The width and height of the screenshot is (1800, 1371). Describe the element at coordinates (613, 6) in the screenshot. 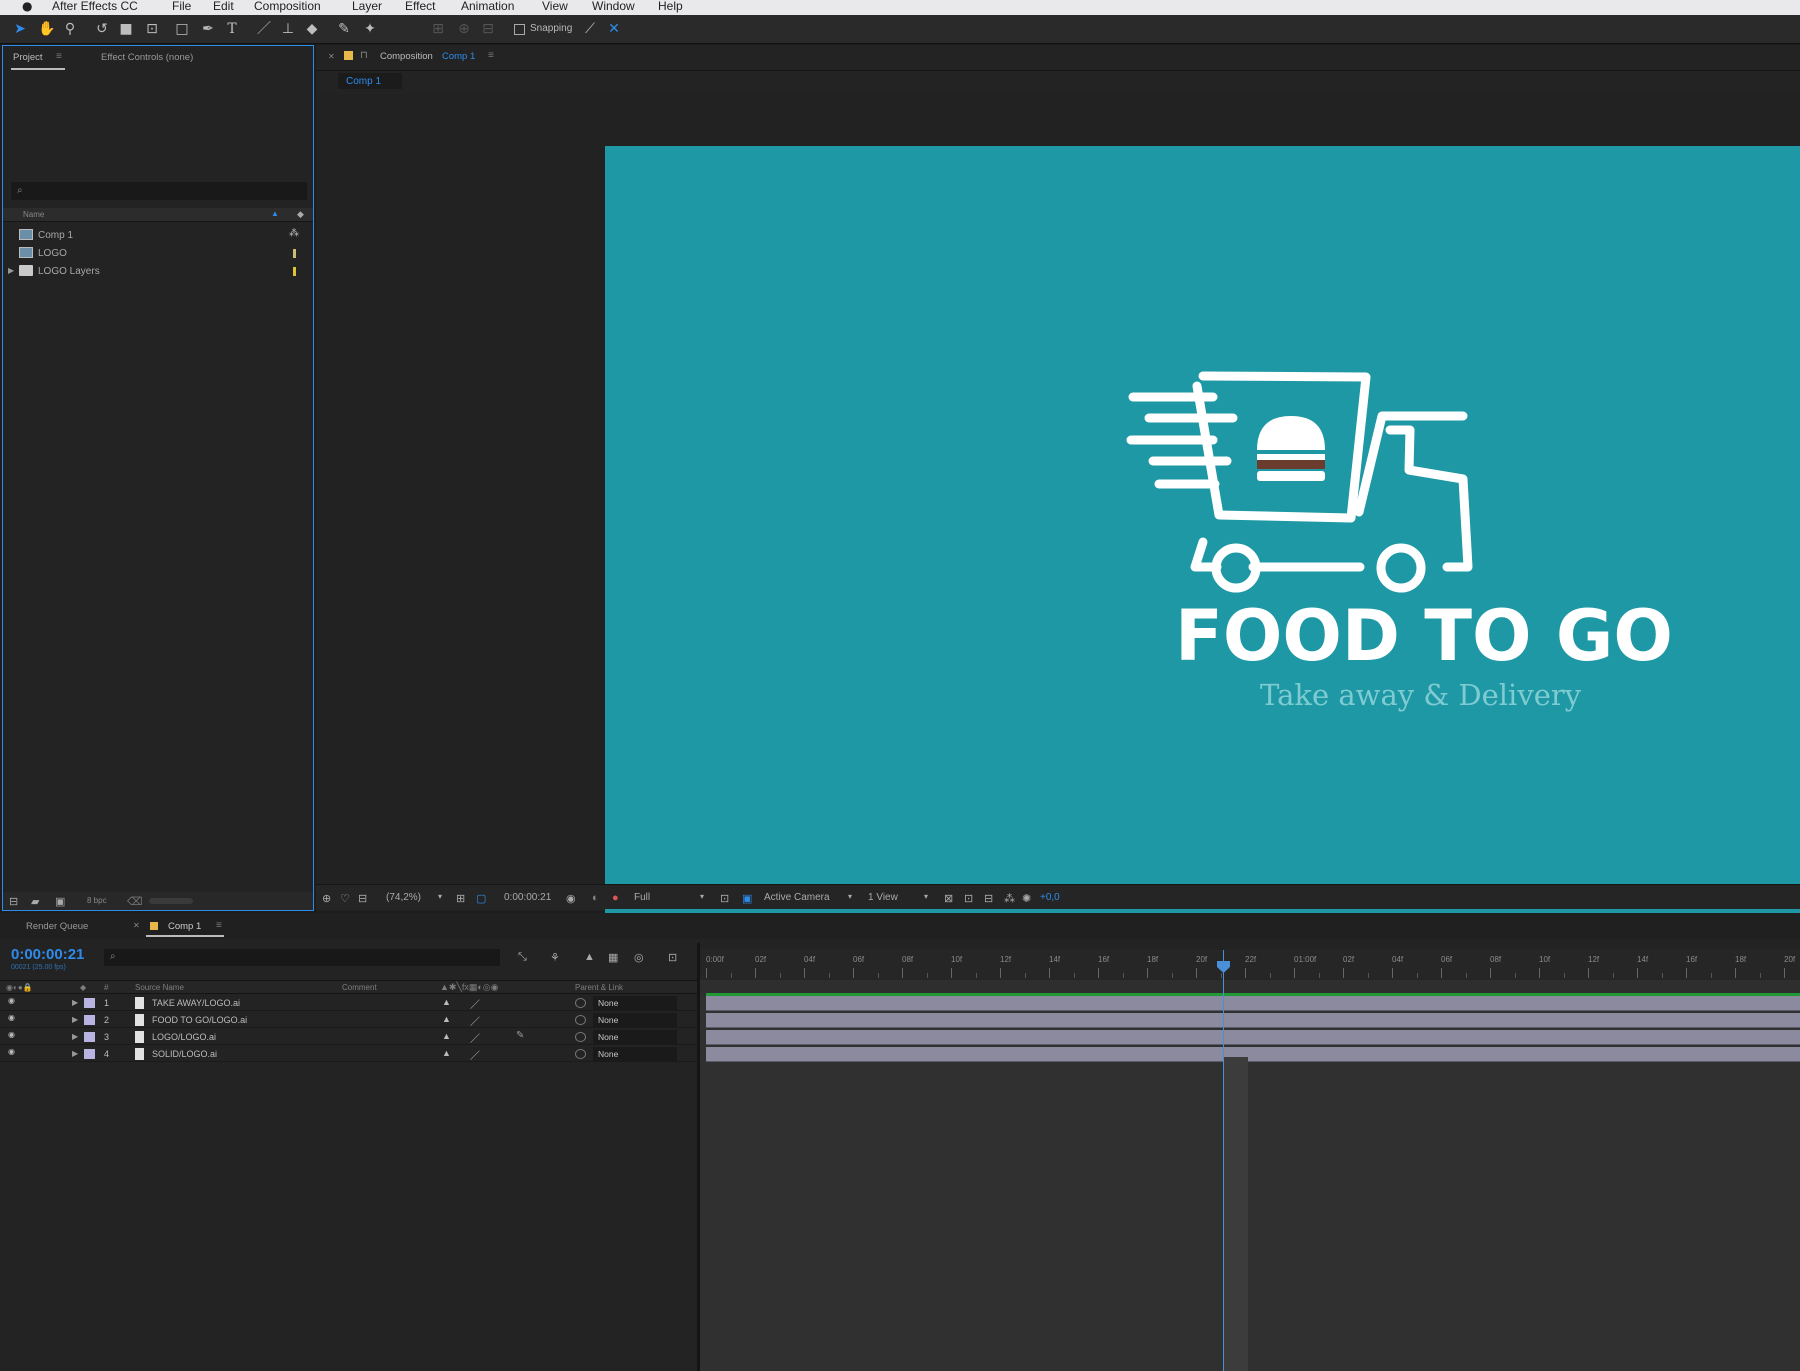

I see `menu-window: Window` at that location.